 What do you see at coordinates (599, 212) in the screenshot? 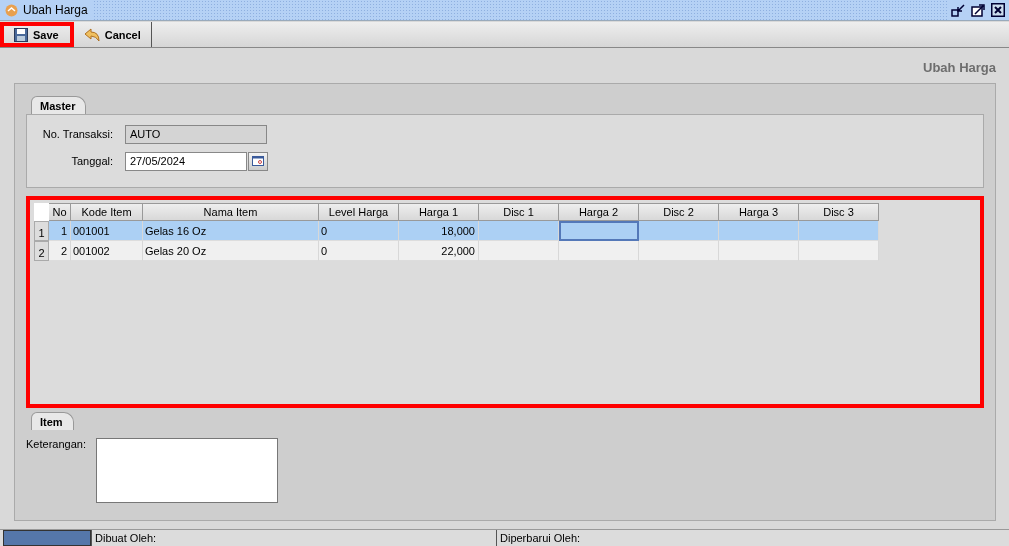
I see `column-header: Harga 2` at bounding box center [599, 212].